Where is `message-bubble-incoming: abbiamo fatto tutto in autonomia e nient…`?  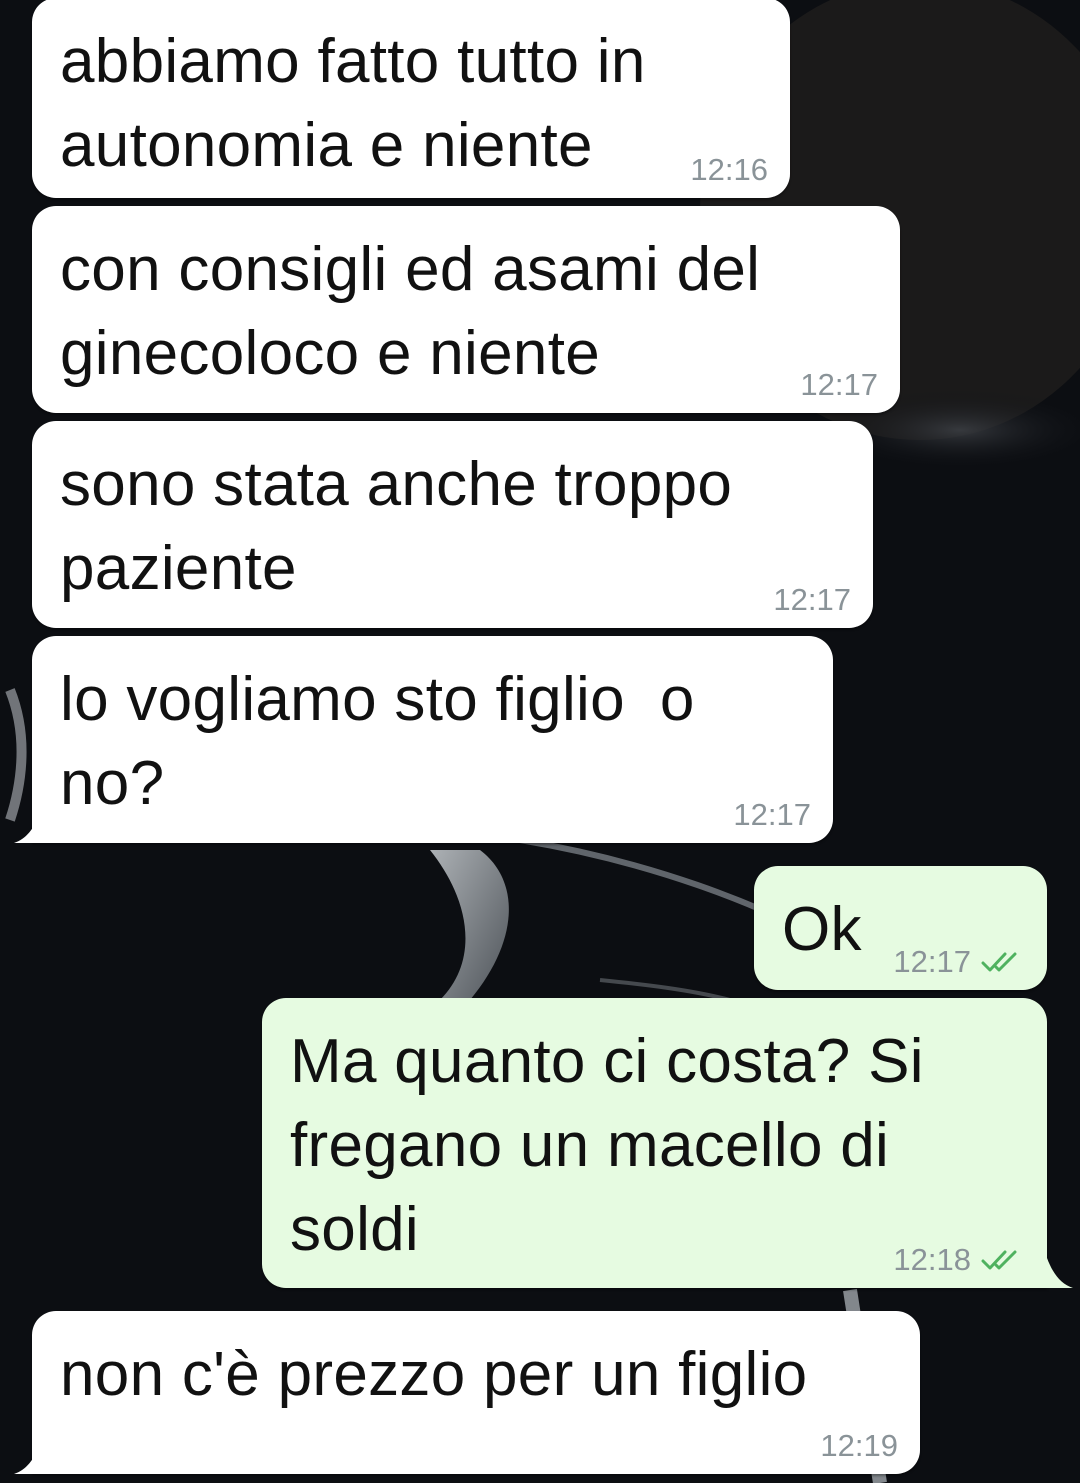 message-bubble-incoming: abbiamo fatto tutto in autonomia e nient… is located at coordinates (411, 99).